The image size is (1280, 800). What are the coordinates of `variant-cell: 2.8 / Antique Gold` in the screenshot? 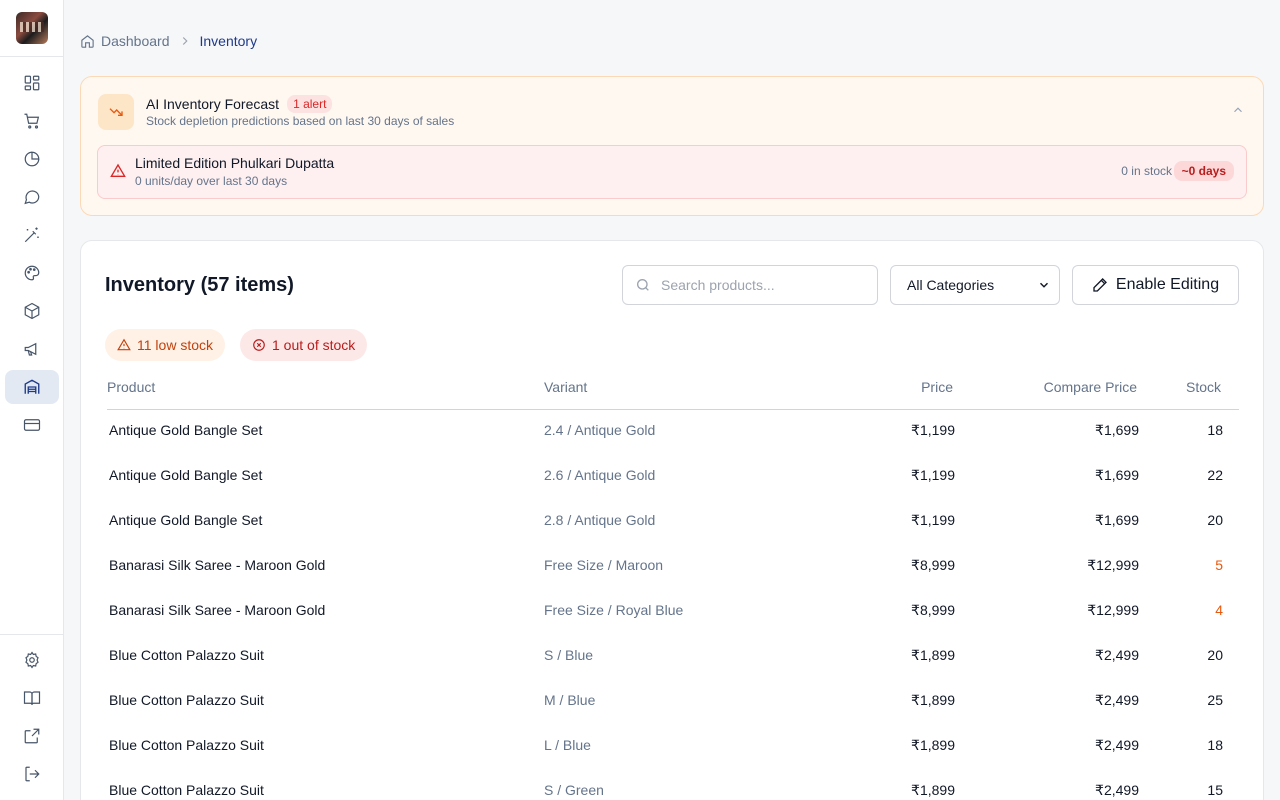 It's located at (600, 520).